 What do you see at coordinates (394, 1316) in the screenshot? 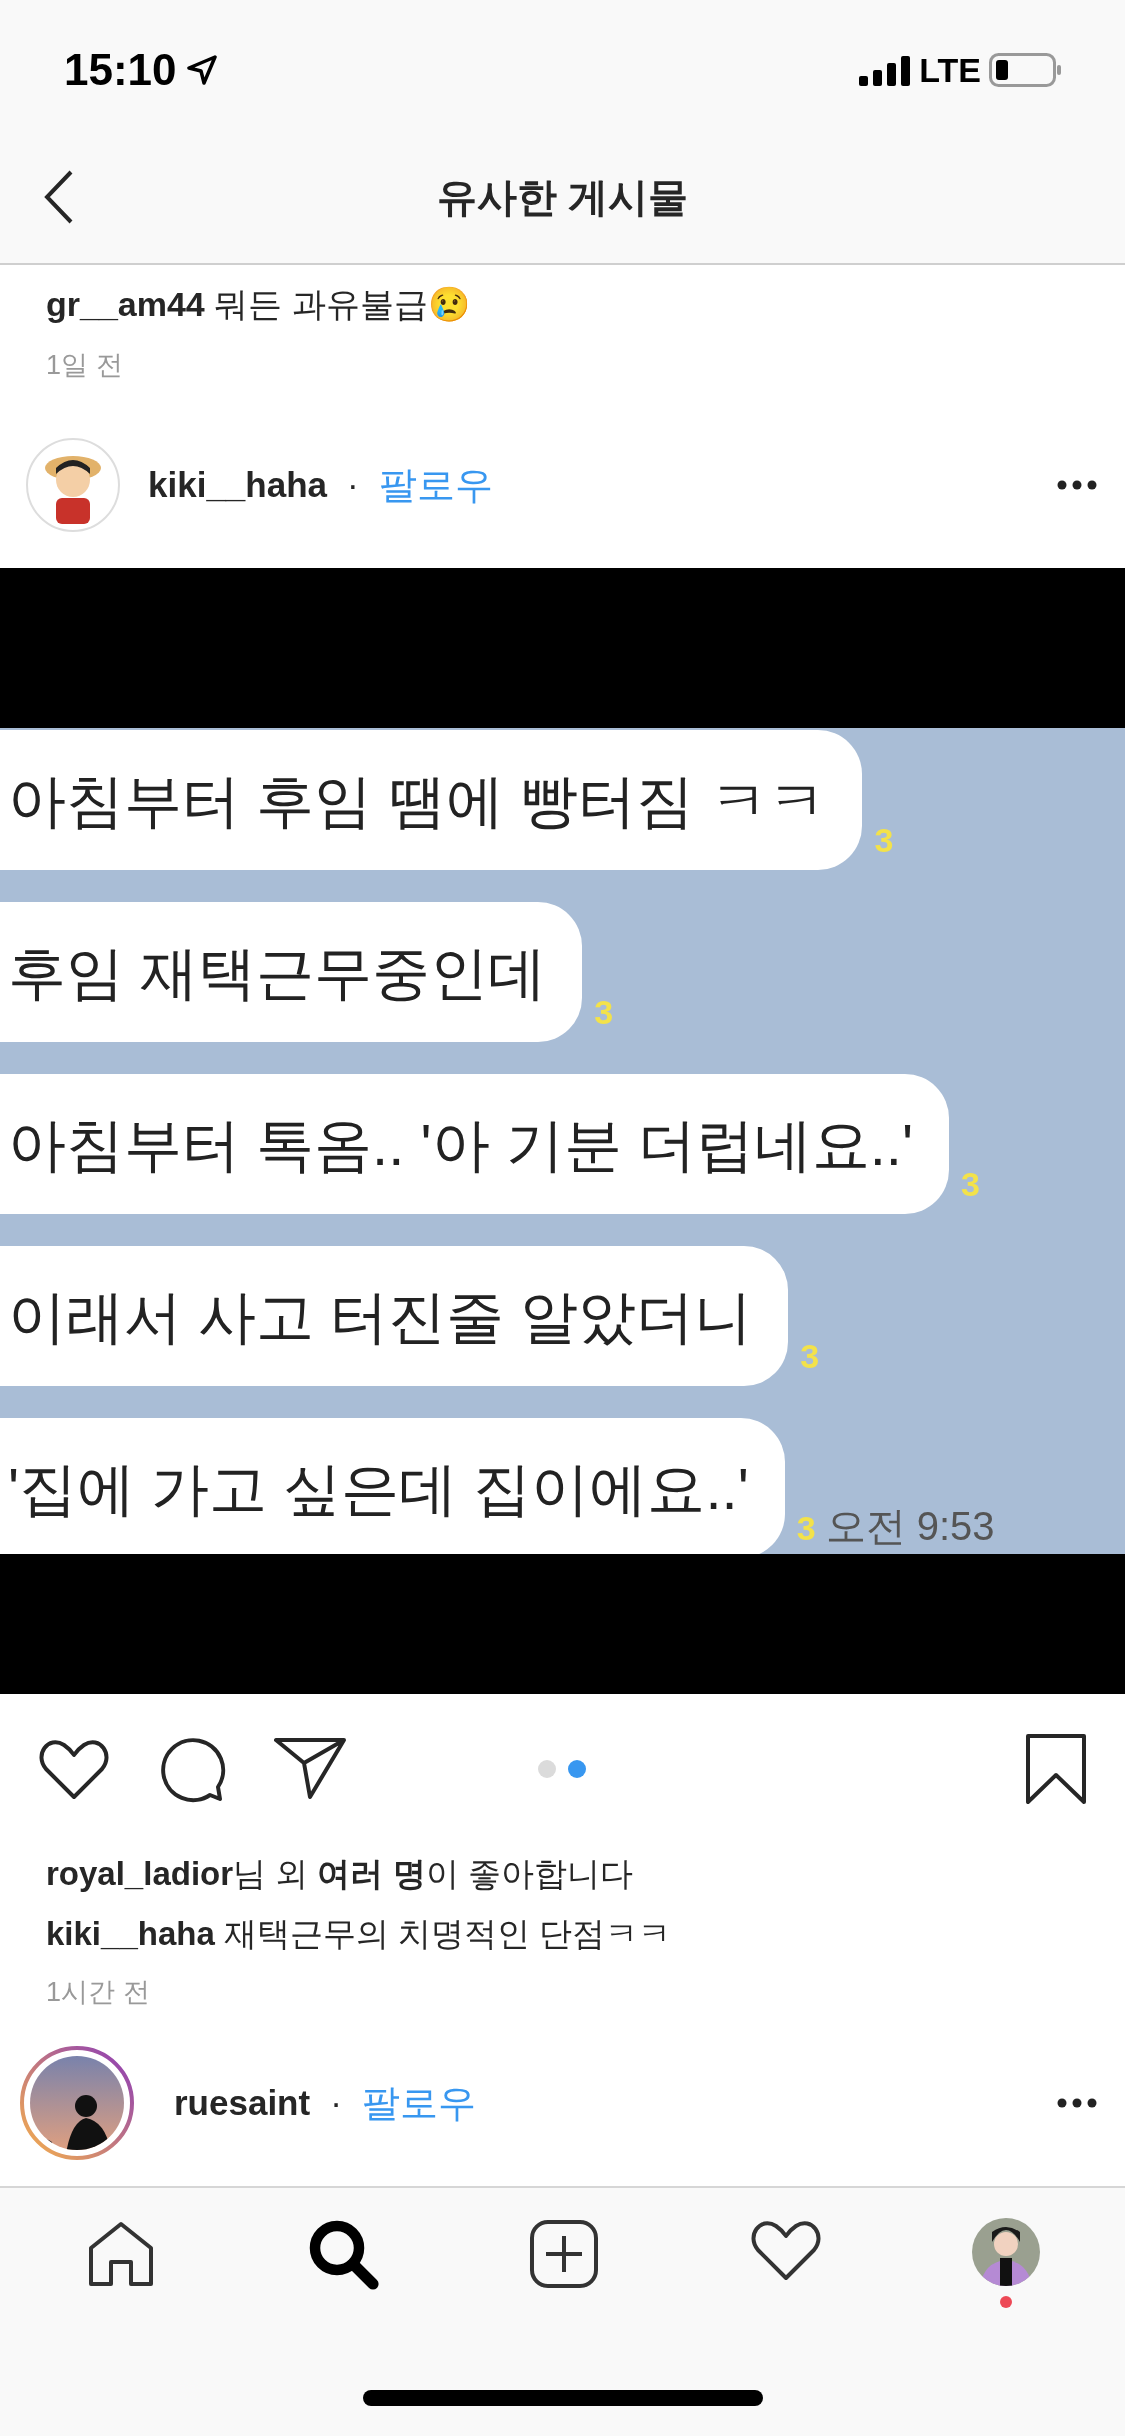
I see `chat-bubble: 이래서 사고 터진줄 알았더니` at bounding box center [394, 1316].